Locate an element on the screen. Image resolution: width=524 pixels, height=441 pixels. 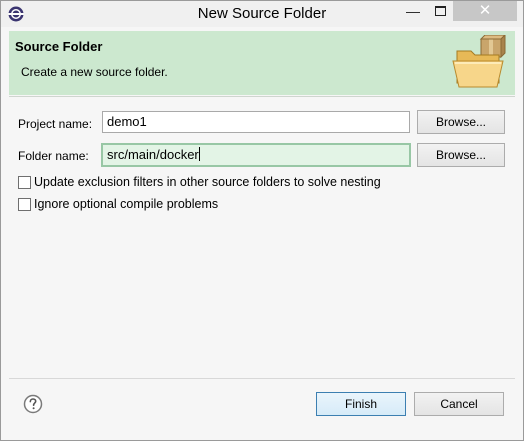
help-icon is located at coordinates (33, 404).